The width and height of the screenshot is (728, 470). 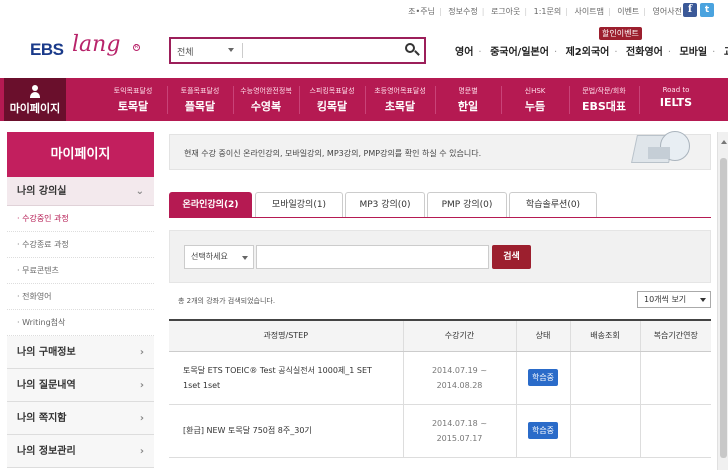 I want to click on nav-item-kingmokdal: 스피킹목표달성킹목달, so click(x=332, y=99).